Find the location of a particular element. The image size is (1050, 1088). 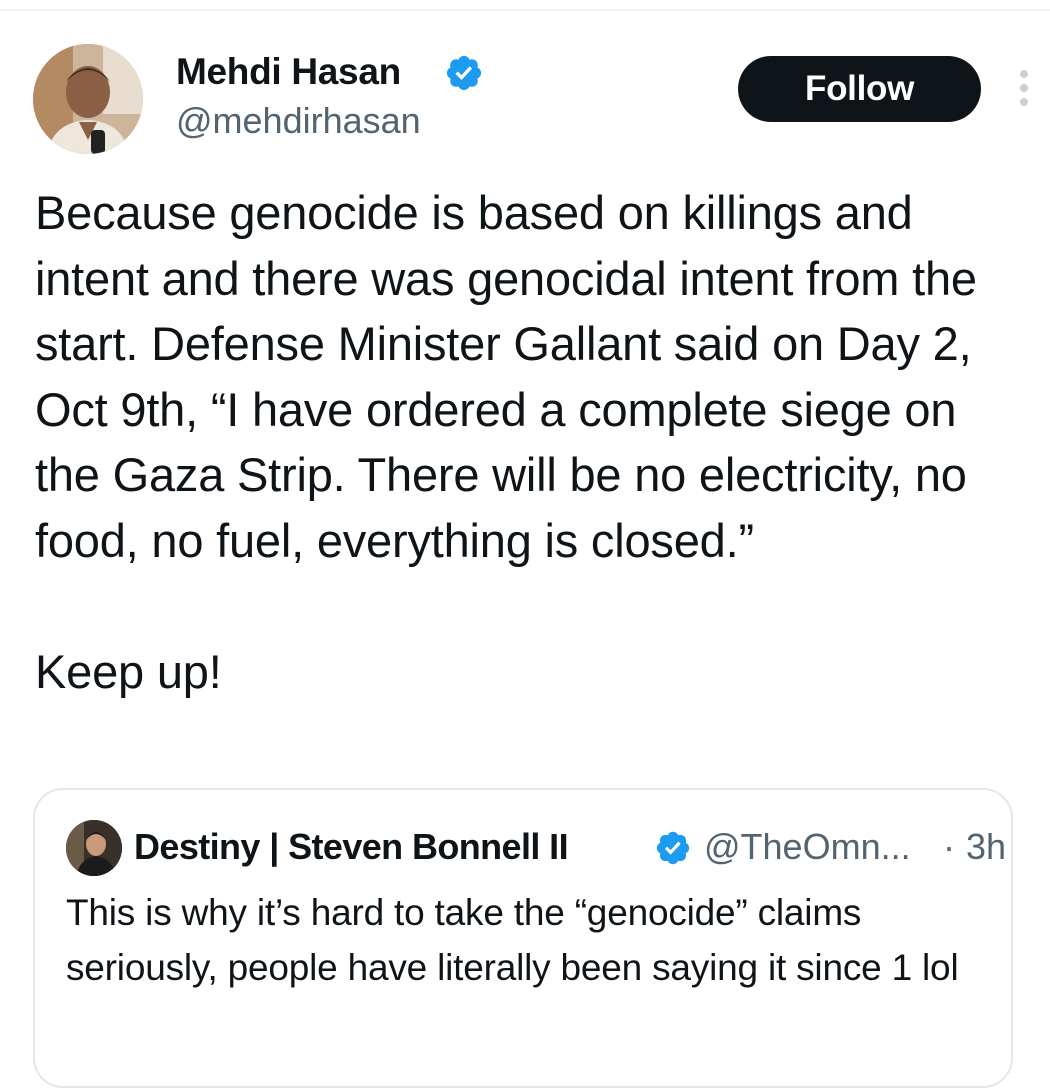

quoted-timestamp: 3h is located at coordinates (986, 846).